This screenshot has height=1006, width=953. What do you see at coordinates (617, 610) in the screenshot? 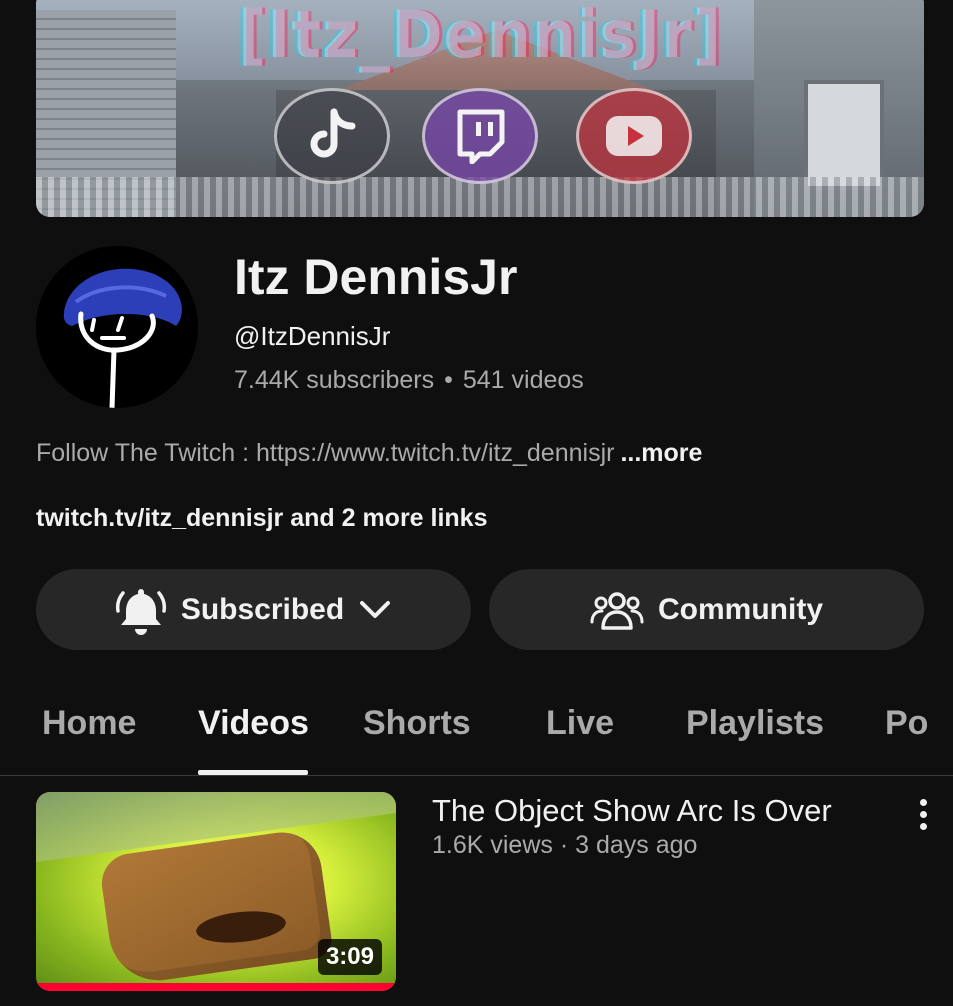
I see `people-icon` at bounding box center [617, 610].